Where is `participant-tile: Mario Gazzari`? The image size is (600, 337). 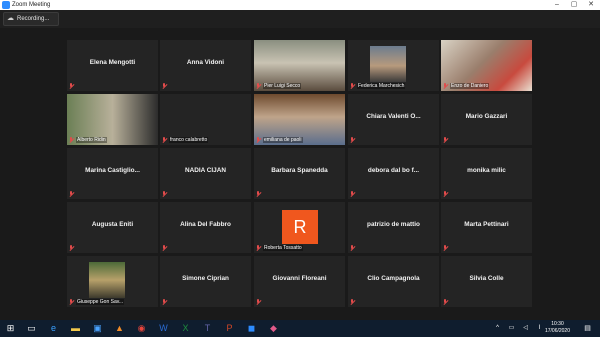 participant-tile: Mario Gazzari is located at coordinates (486, 119).